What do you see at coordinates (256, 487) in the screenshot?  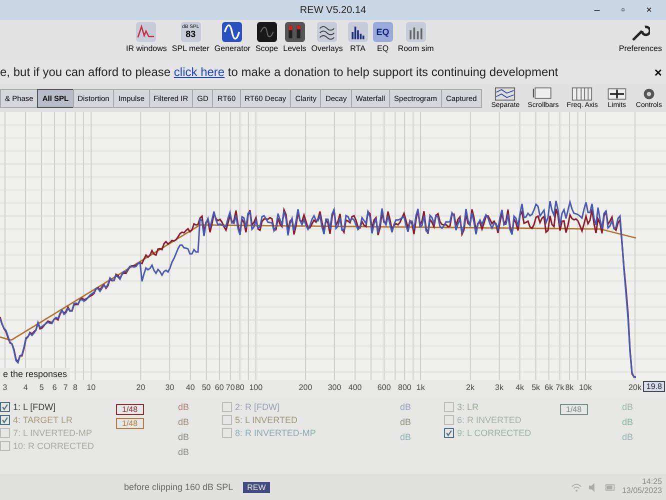 I see `taskbar-app-button: REW` at bounding box center [256, 487].